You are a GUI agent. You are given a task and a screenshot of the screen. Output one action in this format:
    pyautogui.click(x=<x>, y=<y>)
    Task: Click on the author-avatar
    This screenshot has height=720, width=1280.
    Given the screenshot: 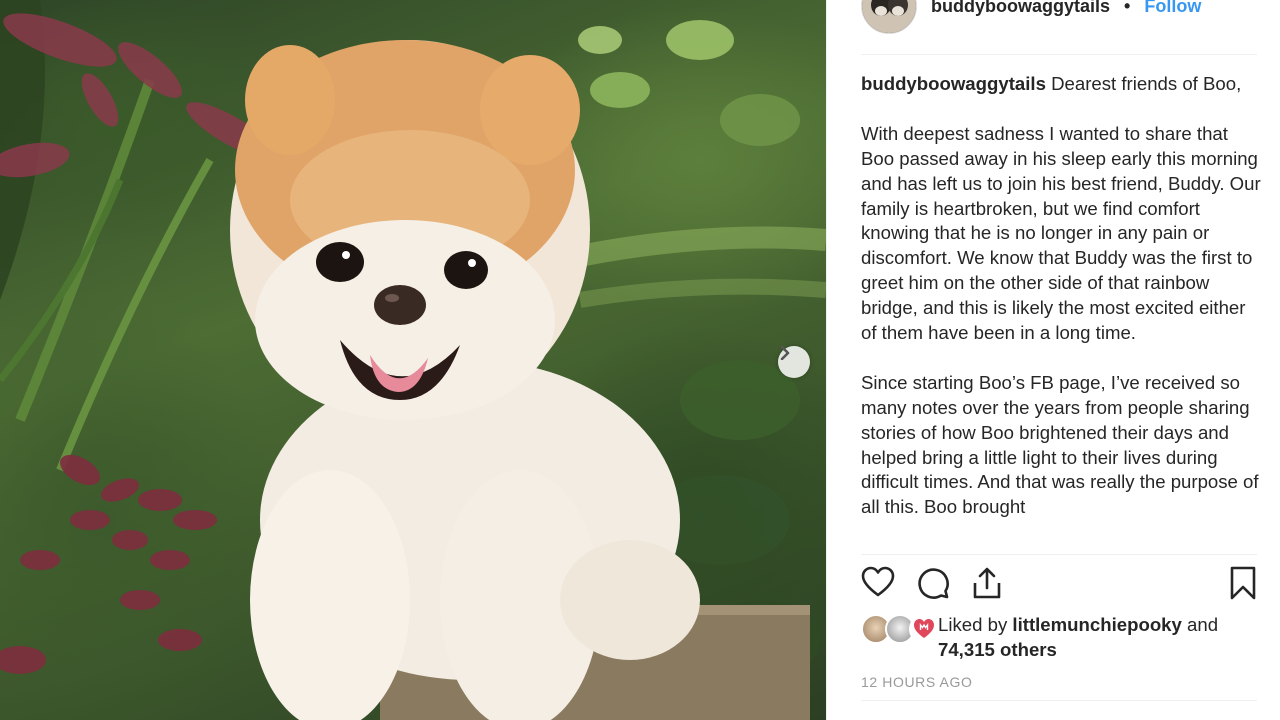 What is the action you would take?
    pyautogui.click(x=889, y=17)
    